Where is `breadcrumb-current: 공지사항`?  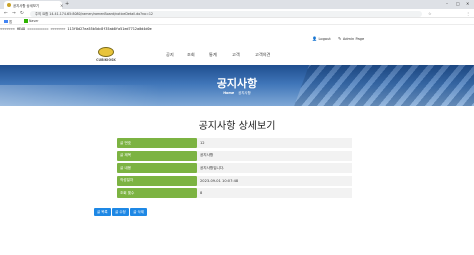 breadcrumb-current: 공지사항 is located at coordinates (244, 93).